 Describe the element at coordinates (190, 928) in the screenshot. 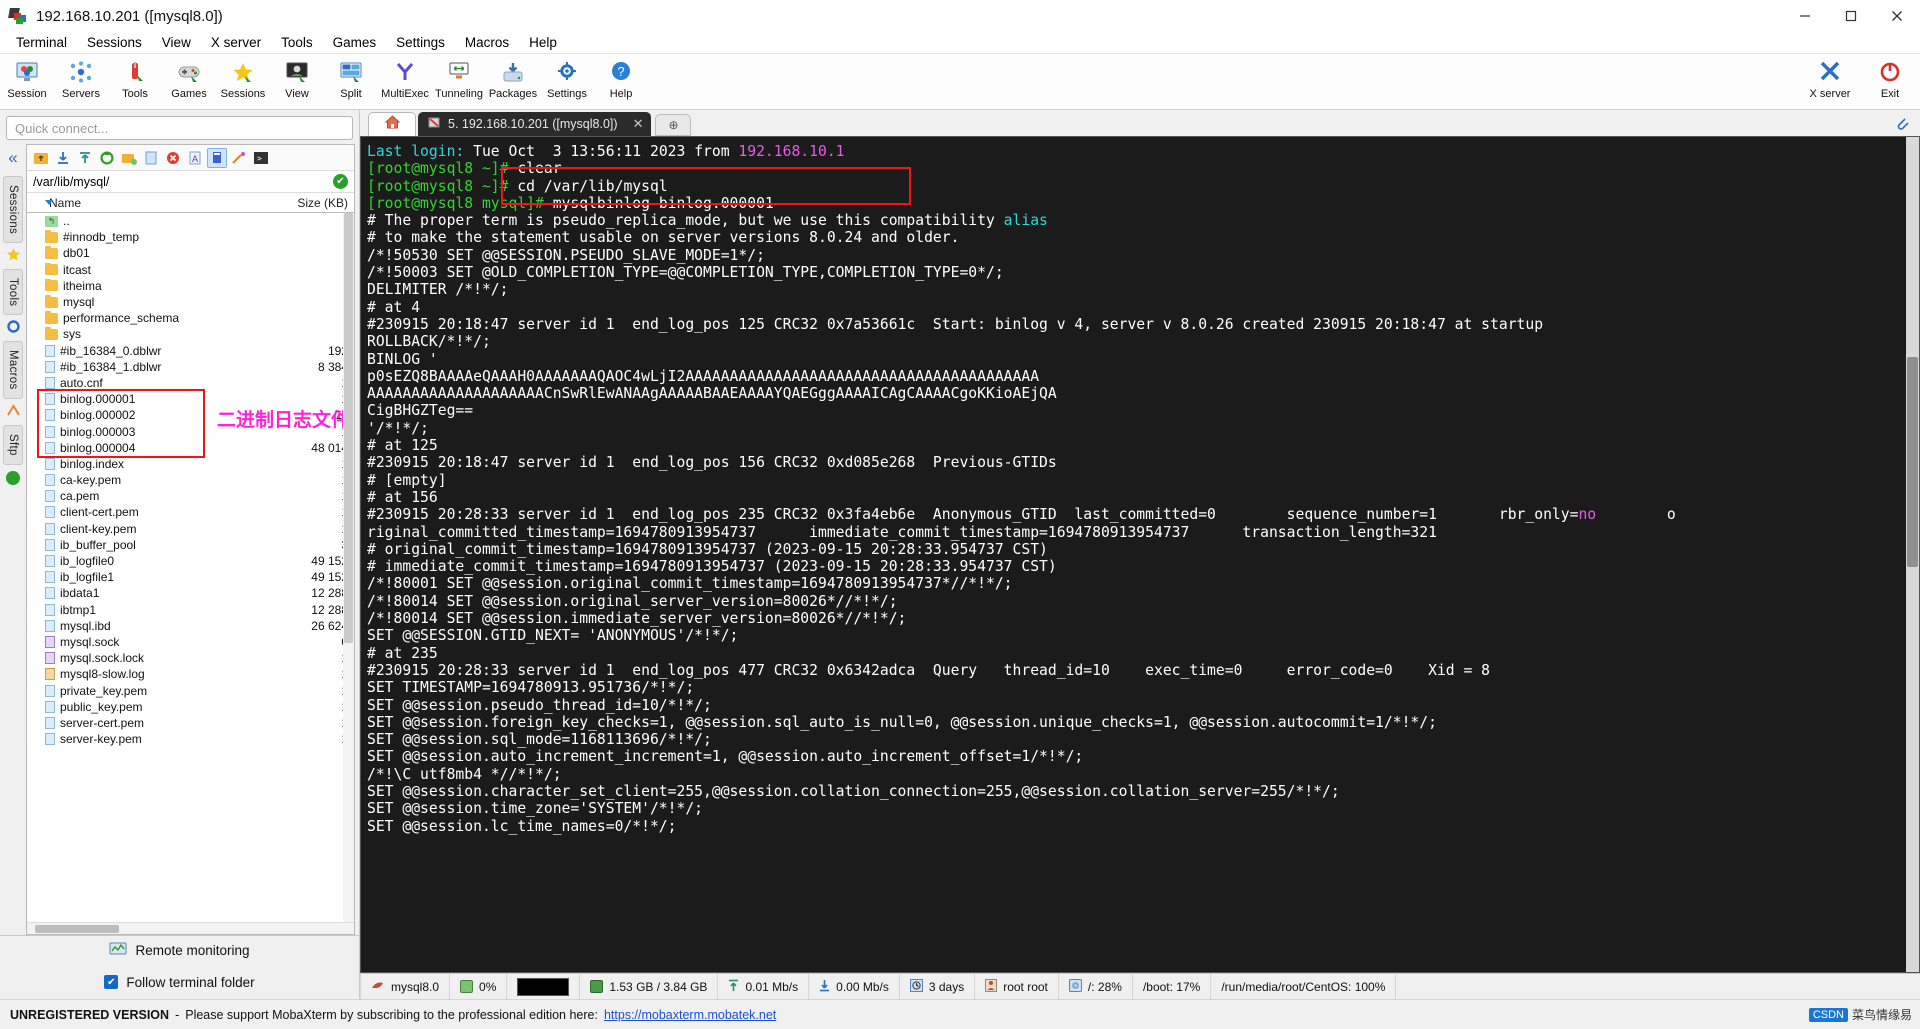

I see `file-list-hscrollbar` at that location.